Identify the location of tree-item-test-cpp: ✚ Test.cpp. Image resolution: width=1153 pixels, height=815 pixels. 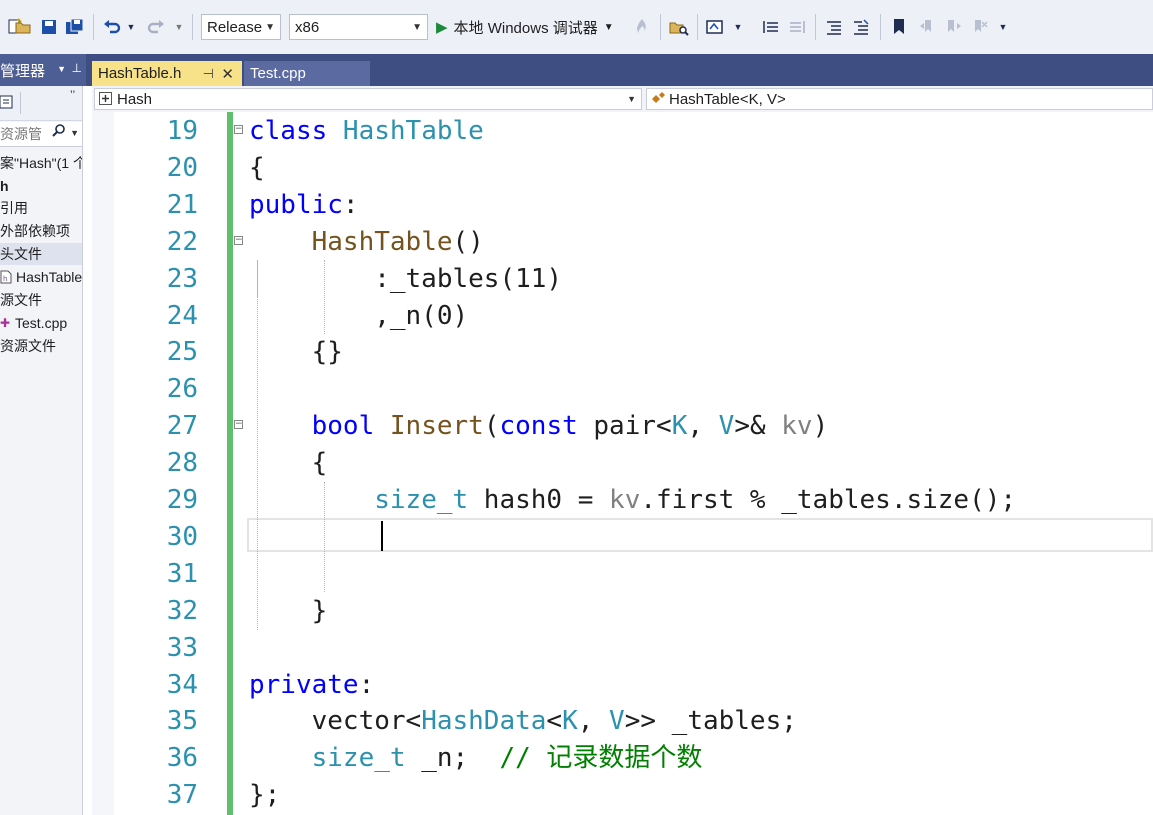
(33, 323).